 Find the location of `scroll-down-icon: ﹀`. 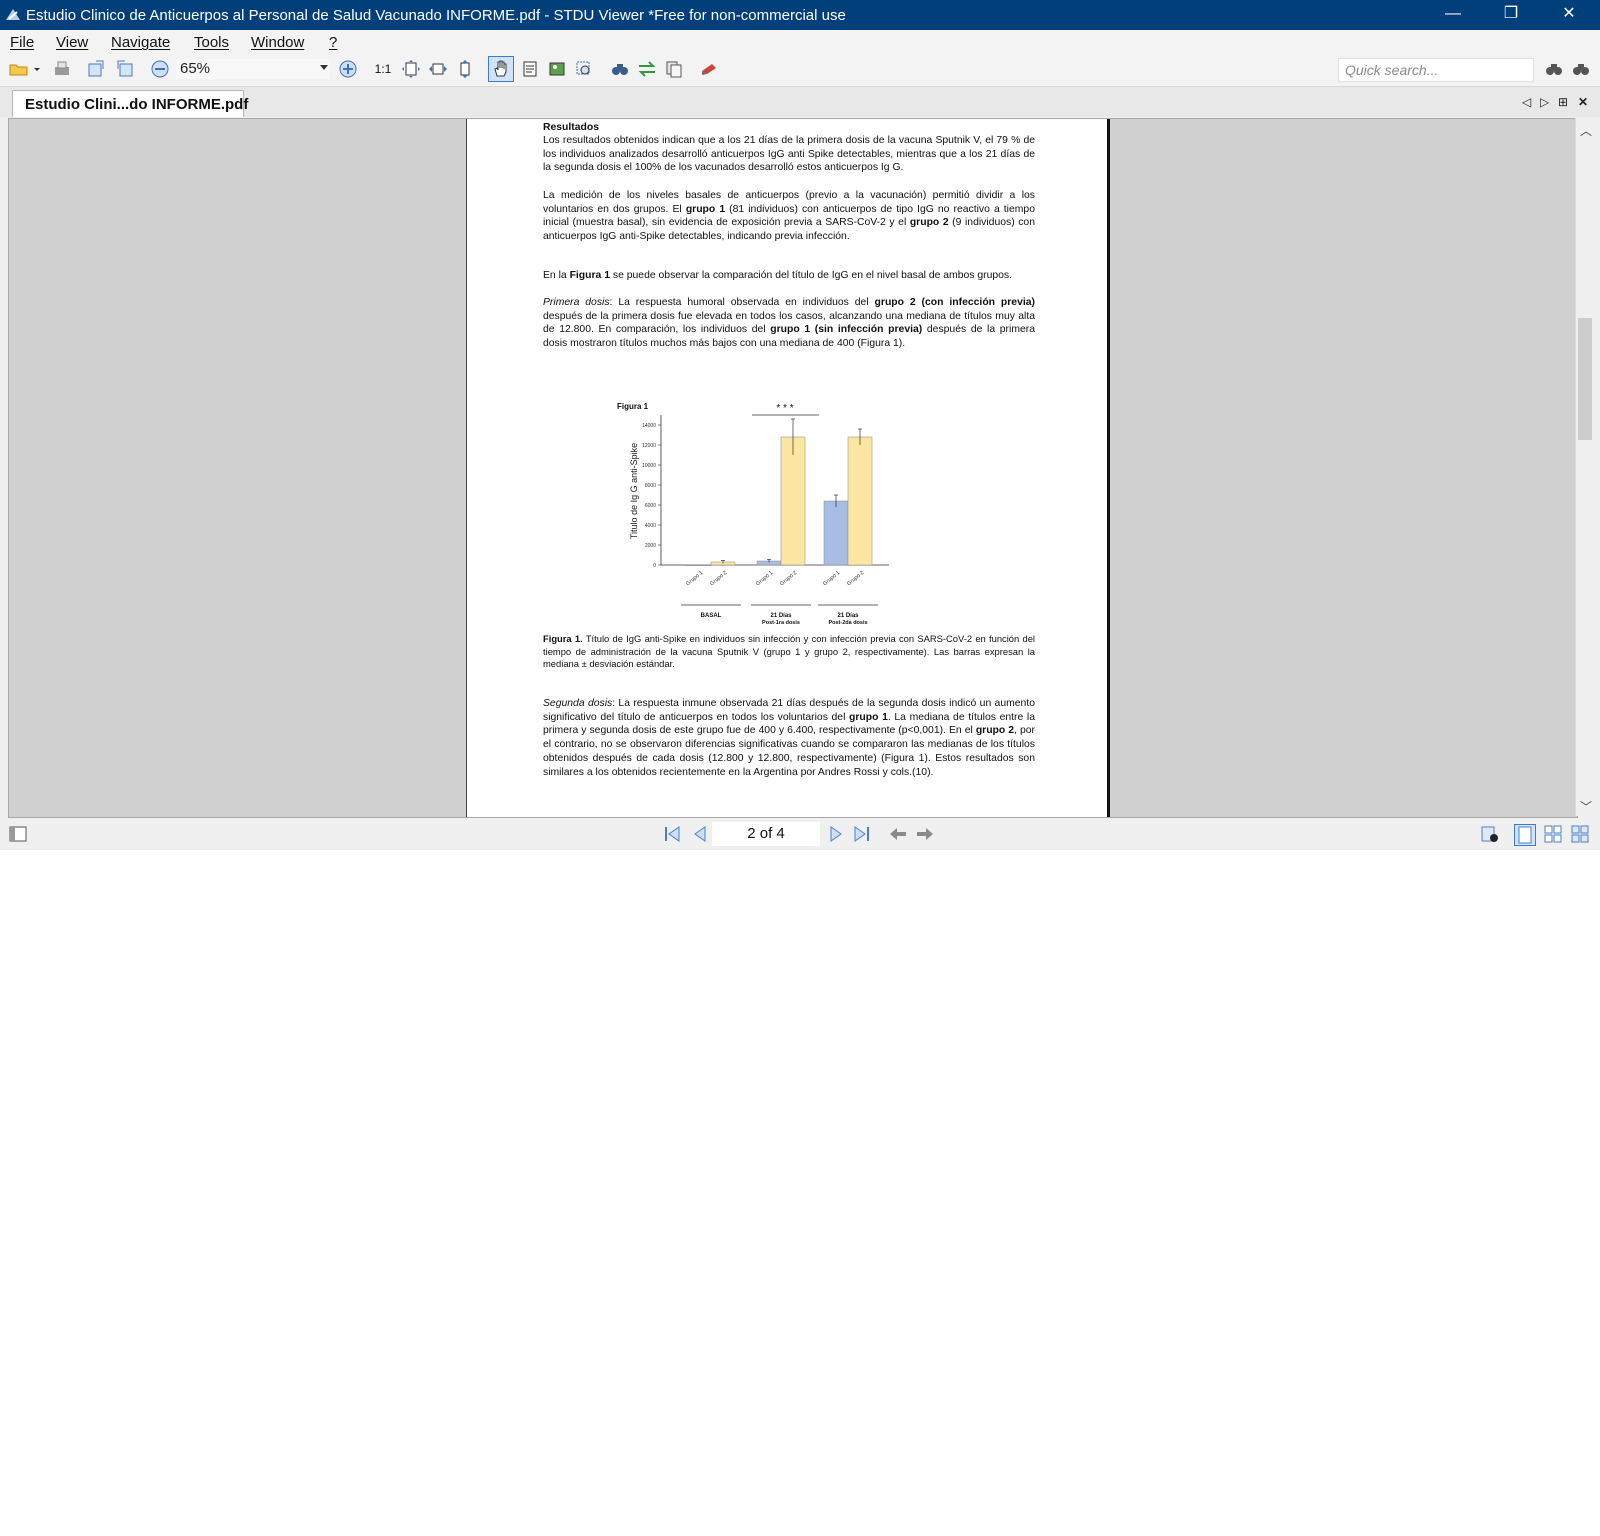

scroll-down-icon: ﹀ is located at coordinates (1586, 806).